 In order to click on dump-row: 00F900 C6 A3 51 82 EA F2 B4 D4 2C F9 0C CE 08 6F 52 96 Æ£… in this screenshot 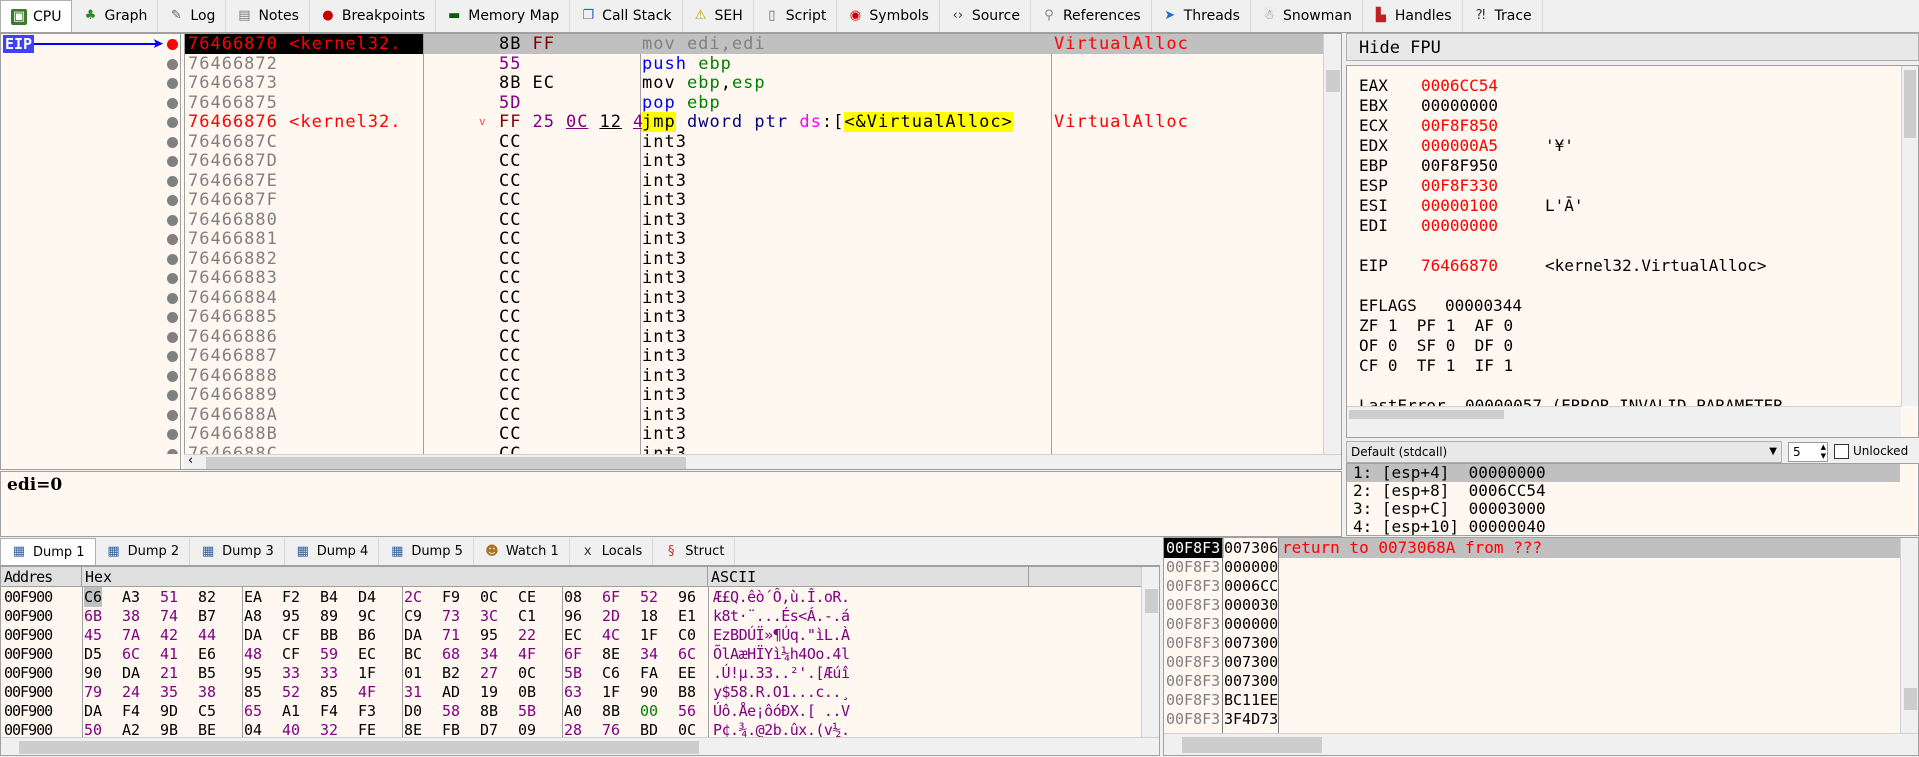, I will do `click(571, 597)`.